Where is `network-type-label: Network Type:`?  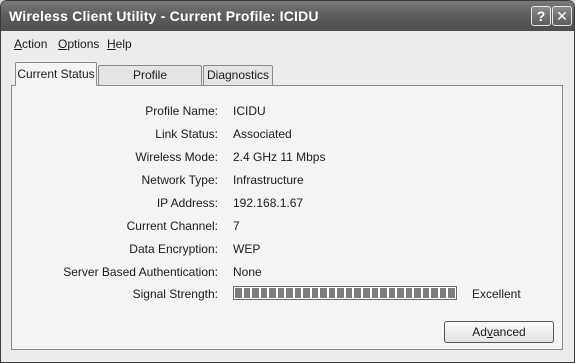 network-type-label: Network Type: is located at coordinates (179, 180).